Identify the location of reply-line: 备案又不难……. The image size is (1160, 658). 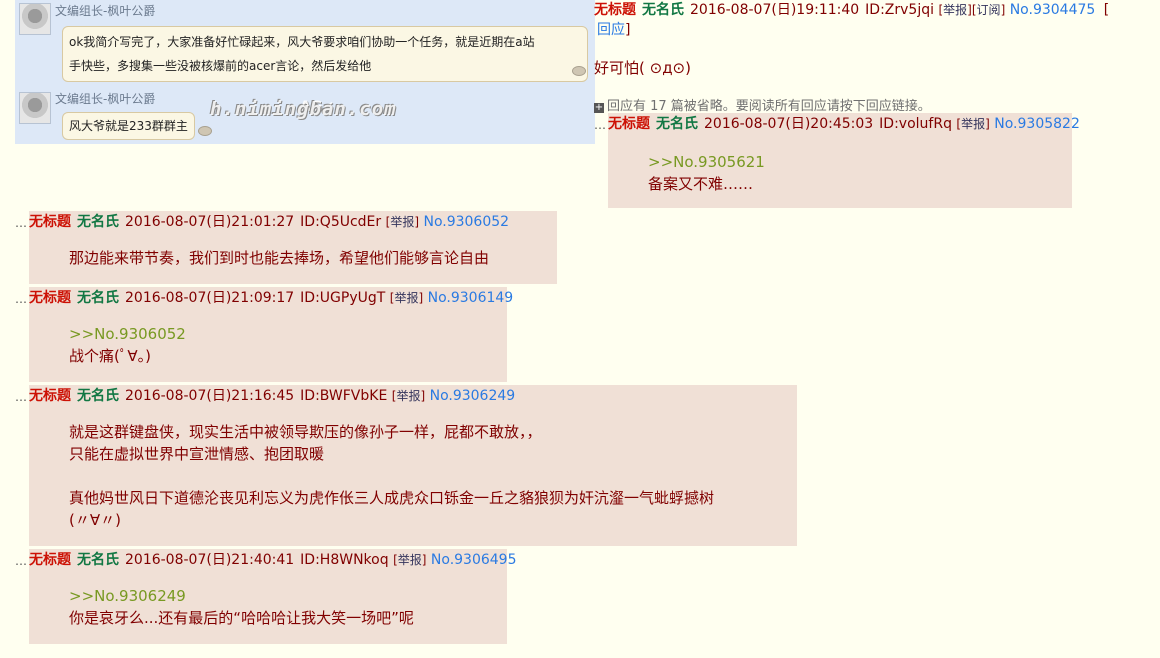
(701, 184).